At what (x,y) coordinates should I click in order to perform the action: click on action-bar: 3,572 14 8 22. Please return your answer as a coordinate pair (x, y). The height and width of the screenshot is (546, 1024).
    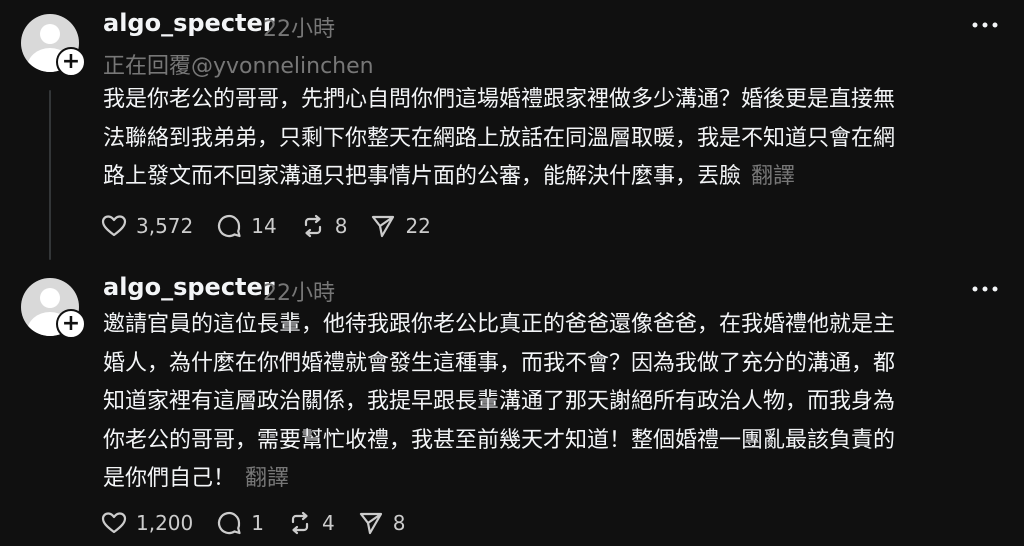
    Looking at the image, I should click on (276, 226).